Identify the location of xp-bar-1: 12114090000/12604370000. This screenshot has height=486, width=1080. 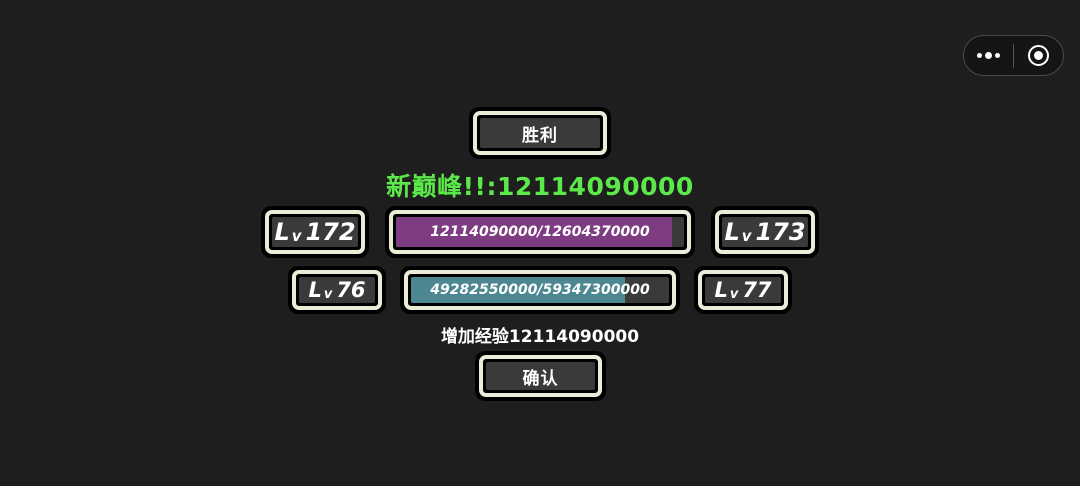
(540, 232).